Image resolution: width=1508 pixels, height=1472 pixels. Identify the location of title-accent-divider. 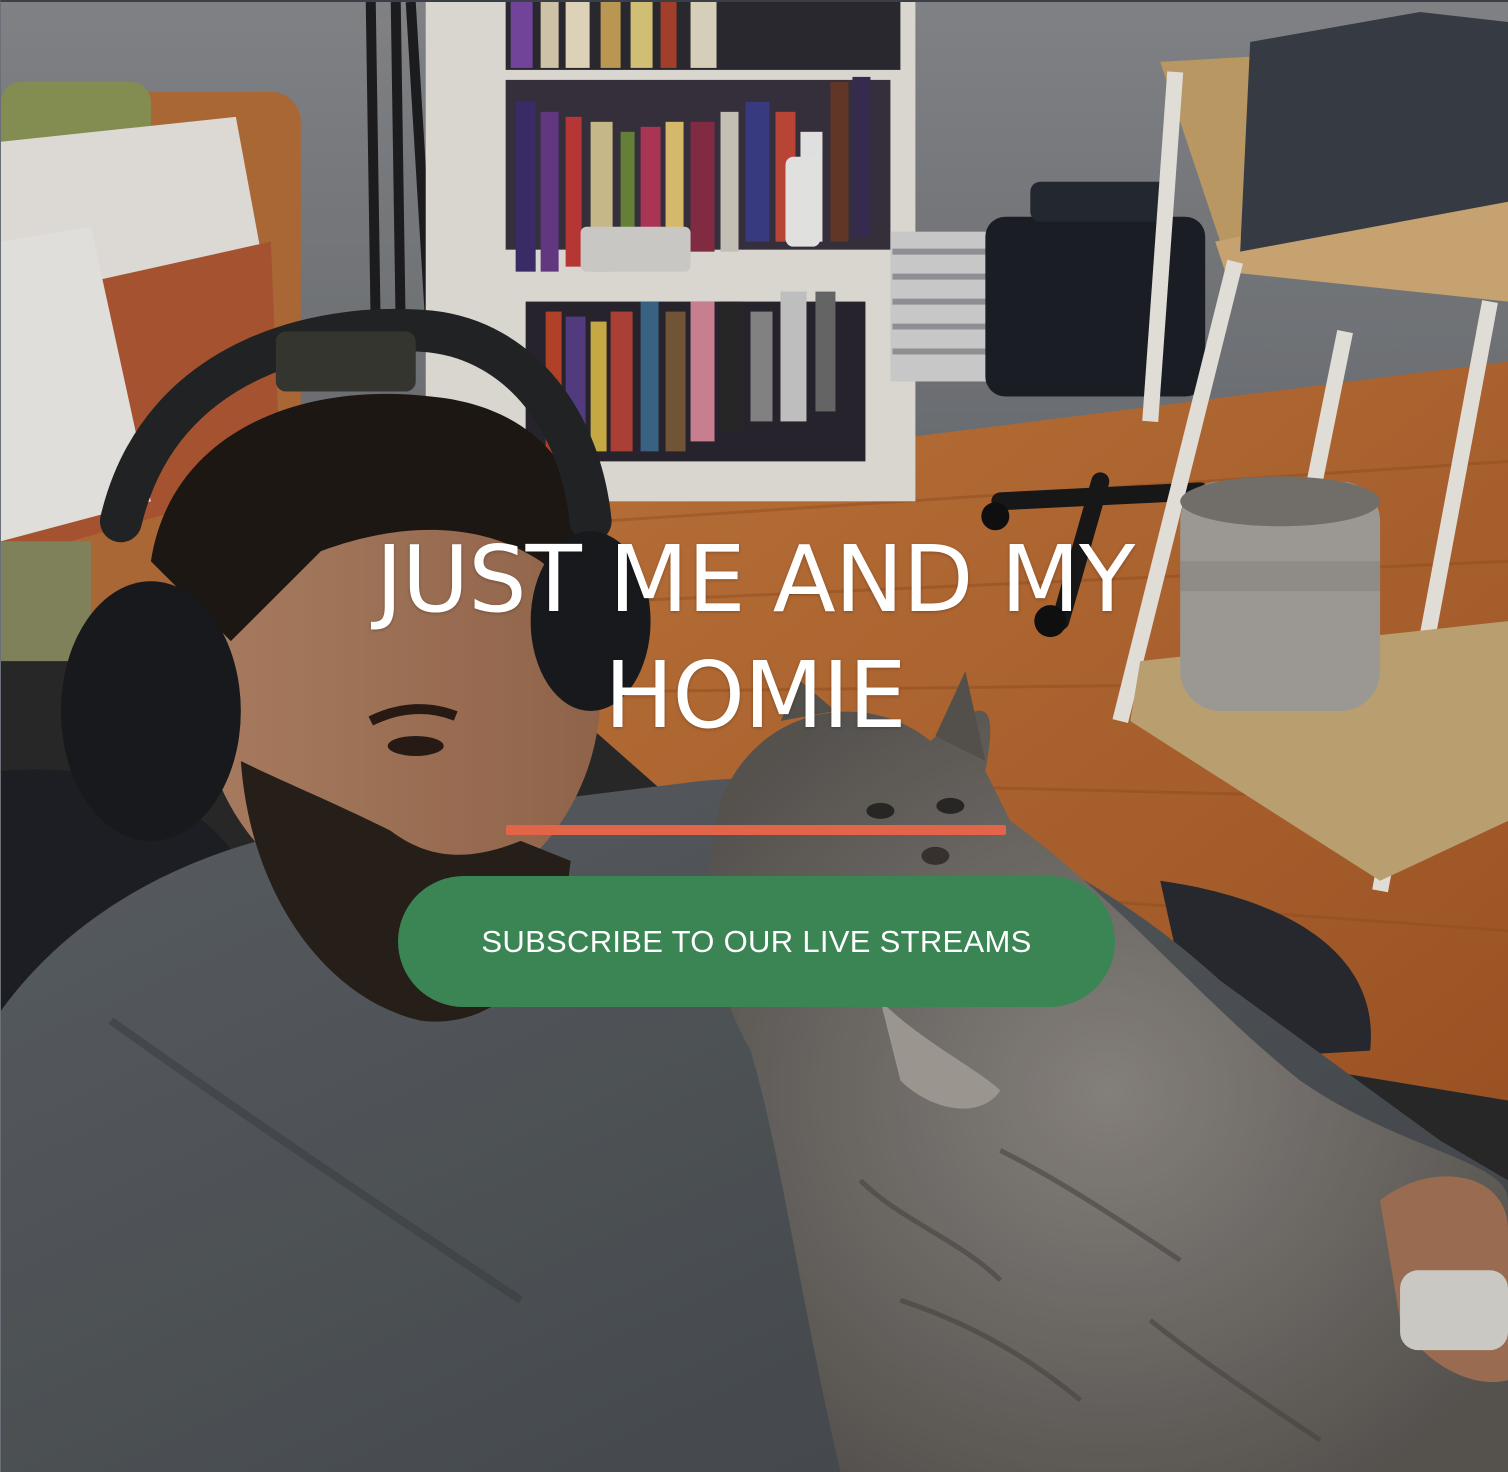
(756, 830).